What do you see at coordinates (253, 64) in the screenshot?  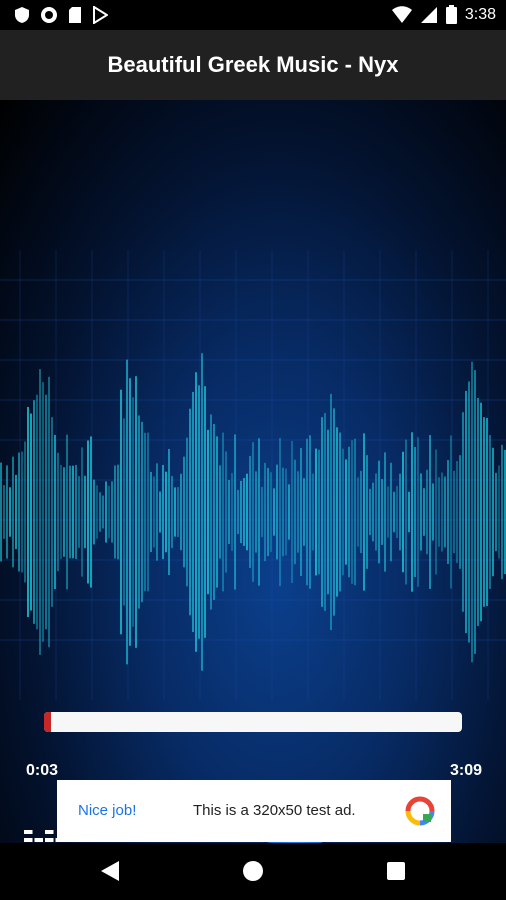 I see `app-title: Beautiful Greek Music - Nyx` at bounding box center [253, 64].